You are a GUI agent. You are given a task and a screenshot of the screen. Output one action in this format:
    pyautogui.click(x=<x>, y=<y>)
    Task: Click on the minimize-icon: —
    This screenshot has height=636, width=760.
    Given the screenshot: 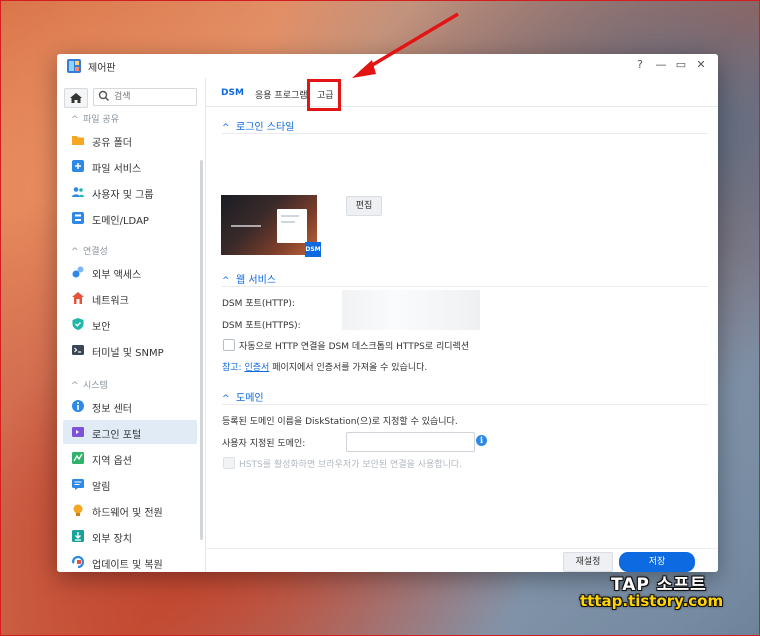 What is the action you would take?
    pyautogui.click(x=661, y=64)
    